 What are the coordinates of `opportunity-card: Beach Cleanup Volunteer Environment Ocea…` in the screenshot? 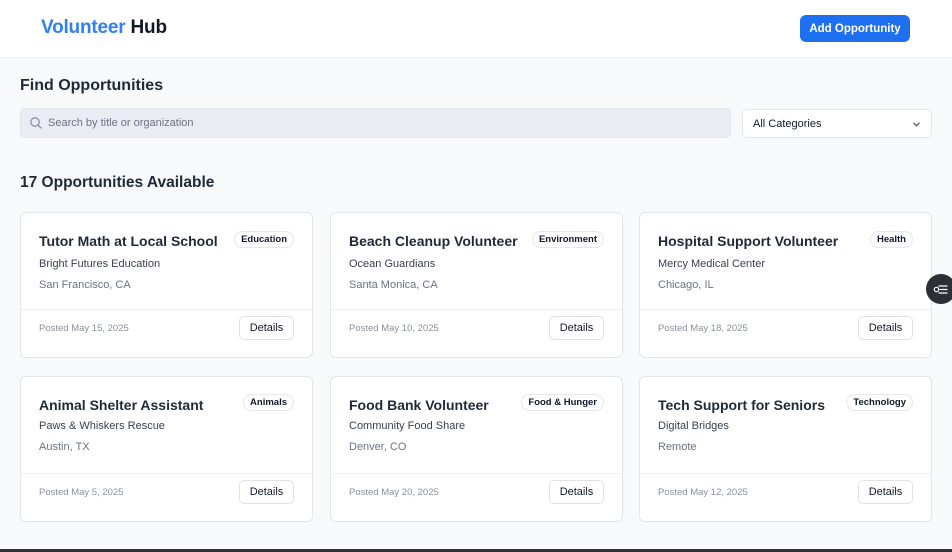 It's located at (476, 285).